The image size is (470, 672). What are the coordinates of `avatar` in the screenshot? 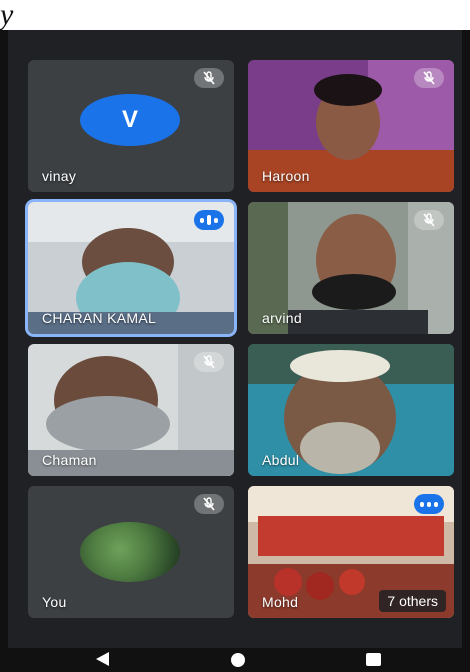 It's located at (130, 552).